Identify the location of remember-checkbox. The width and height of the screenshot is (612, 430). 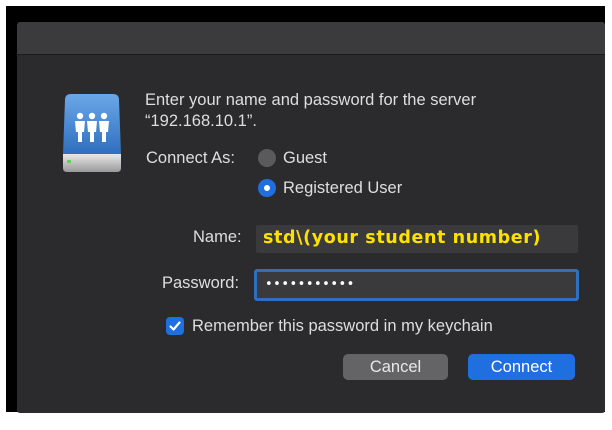
(175, 326).